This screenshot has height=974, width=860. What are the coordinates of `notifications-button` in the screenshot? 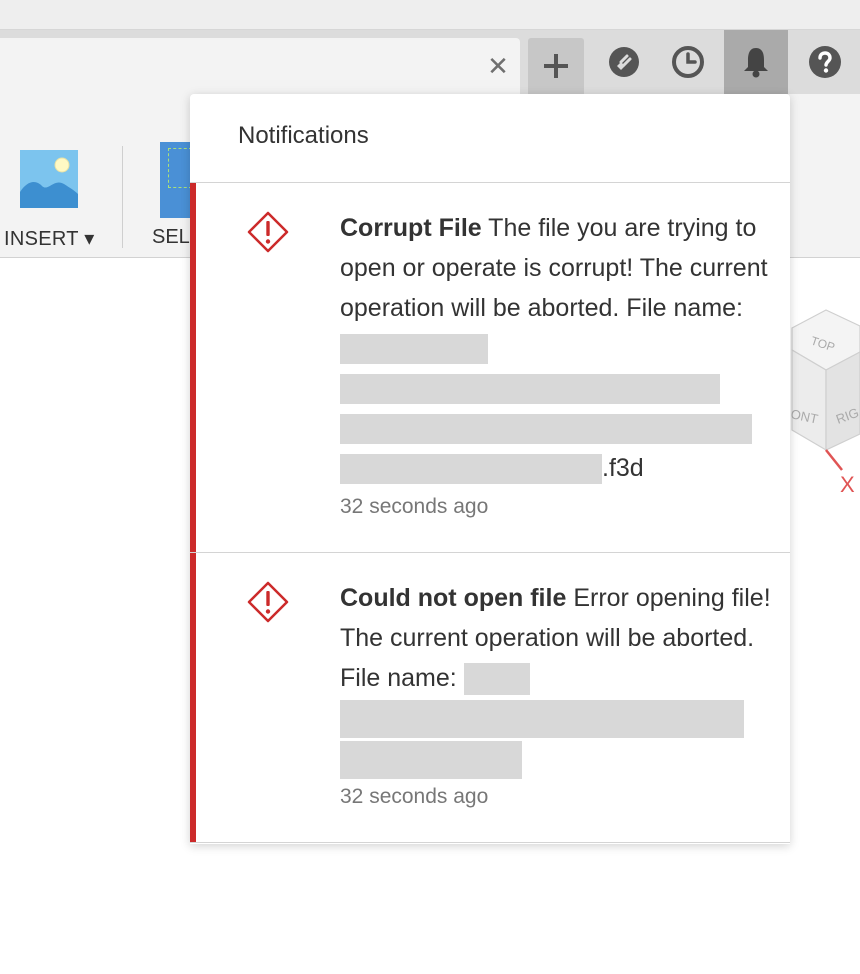 It's located at (756, 62).